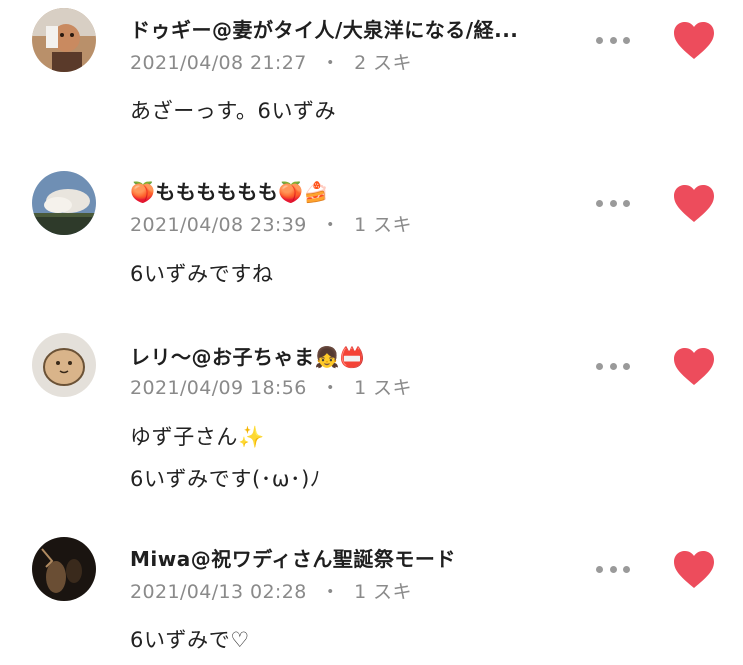 The height and width of the screenshot is (665, 743). What do you see at coordinates (340, 357) in the screenshot?
I see `girl-nametag-emoji-icon: 👧📛` at bounding box center [340, 357].